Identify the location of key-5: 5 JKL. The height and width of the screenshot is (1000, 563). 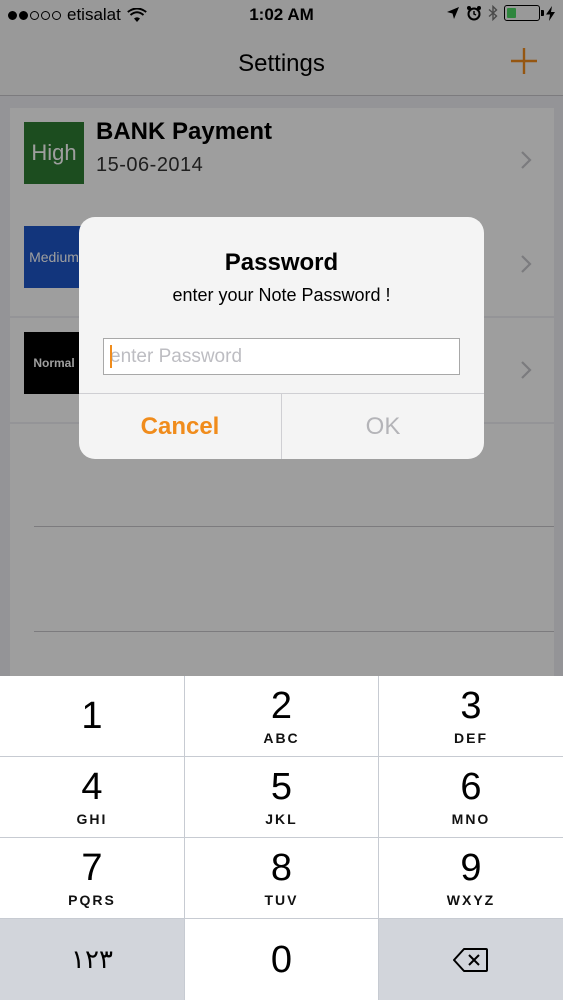
(281, 797).